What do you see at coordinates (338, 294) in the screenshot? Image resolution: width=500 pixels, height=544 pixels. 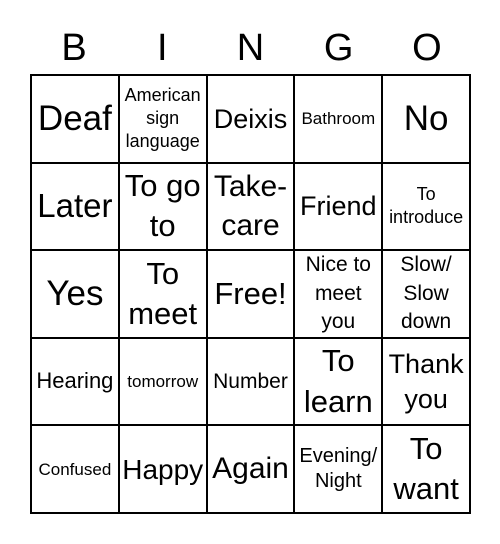 I see `bingo-cell: Nice to meet you` at bounding box center [338, 294].